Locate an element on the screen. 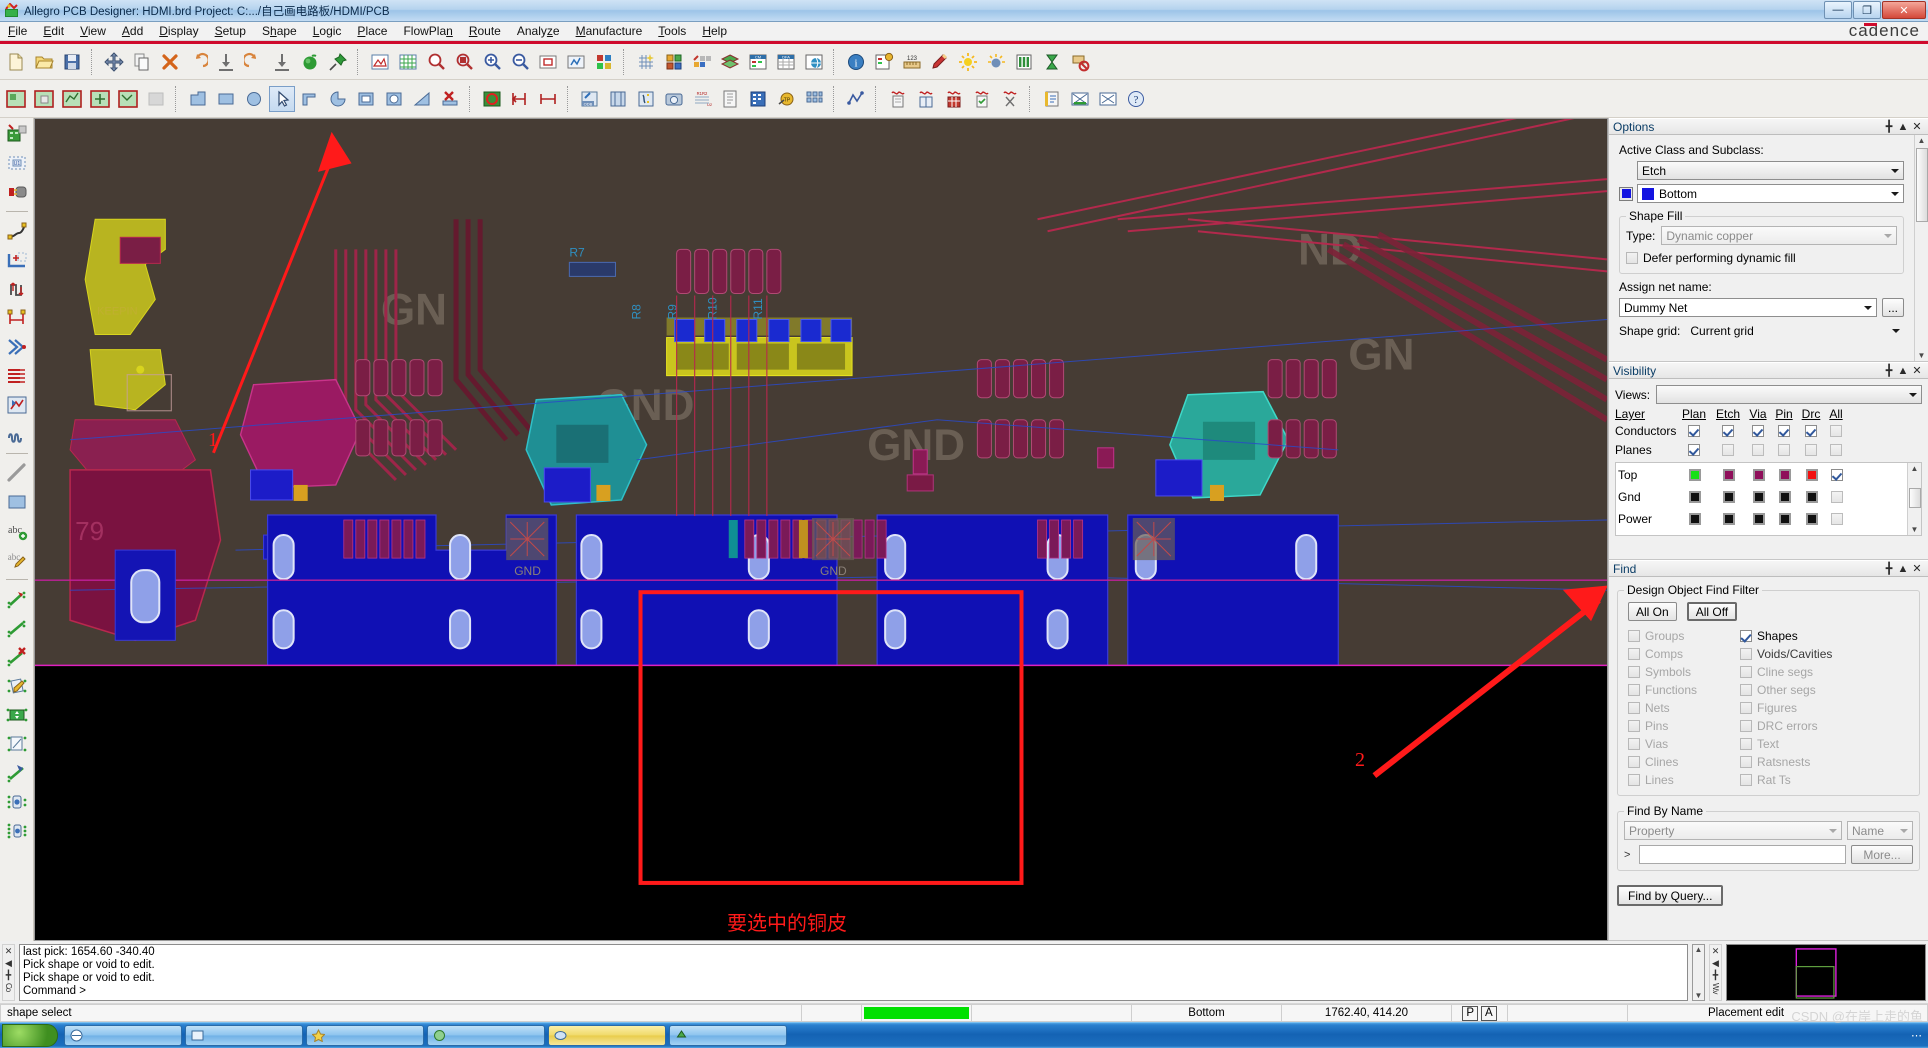 Image resolution: width=1928 pixels, height=1048 pixels. column-etch: Etch is located at coordinates (1728, 414).